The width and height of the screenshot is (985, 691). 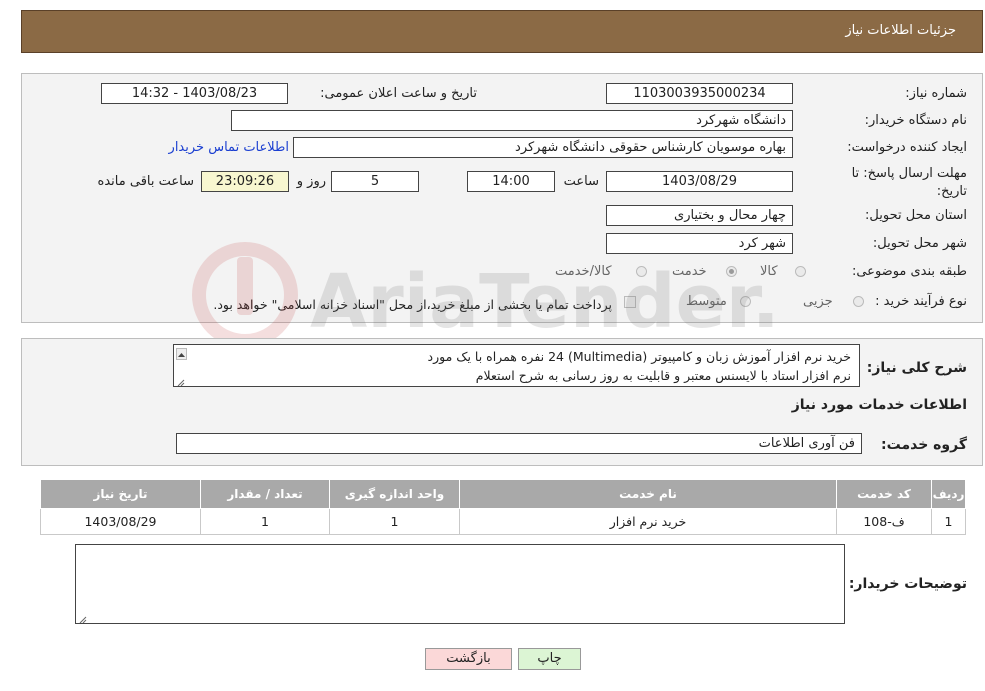 What do you see at coordinates (583, 271) in the screenshot?
I see `category-goods-service-label: کالا/خدمت` at bounding box center [583, 271].